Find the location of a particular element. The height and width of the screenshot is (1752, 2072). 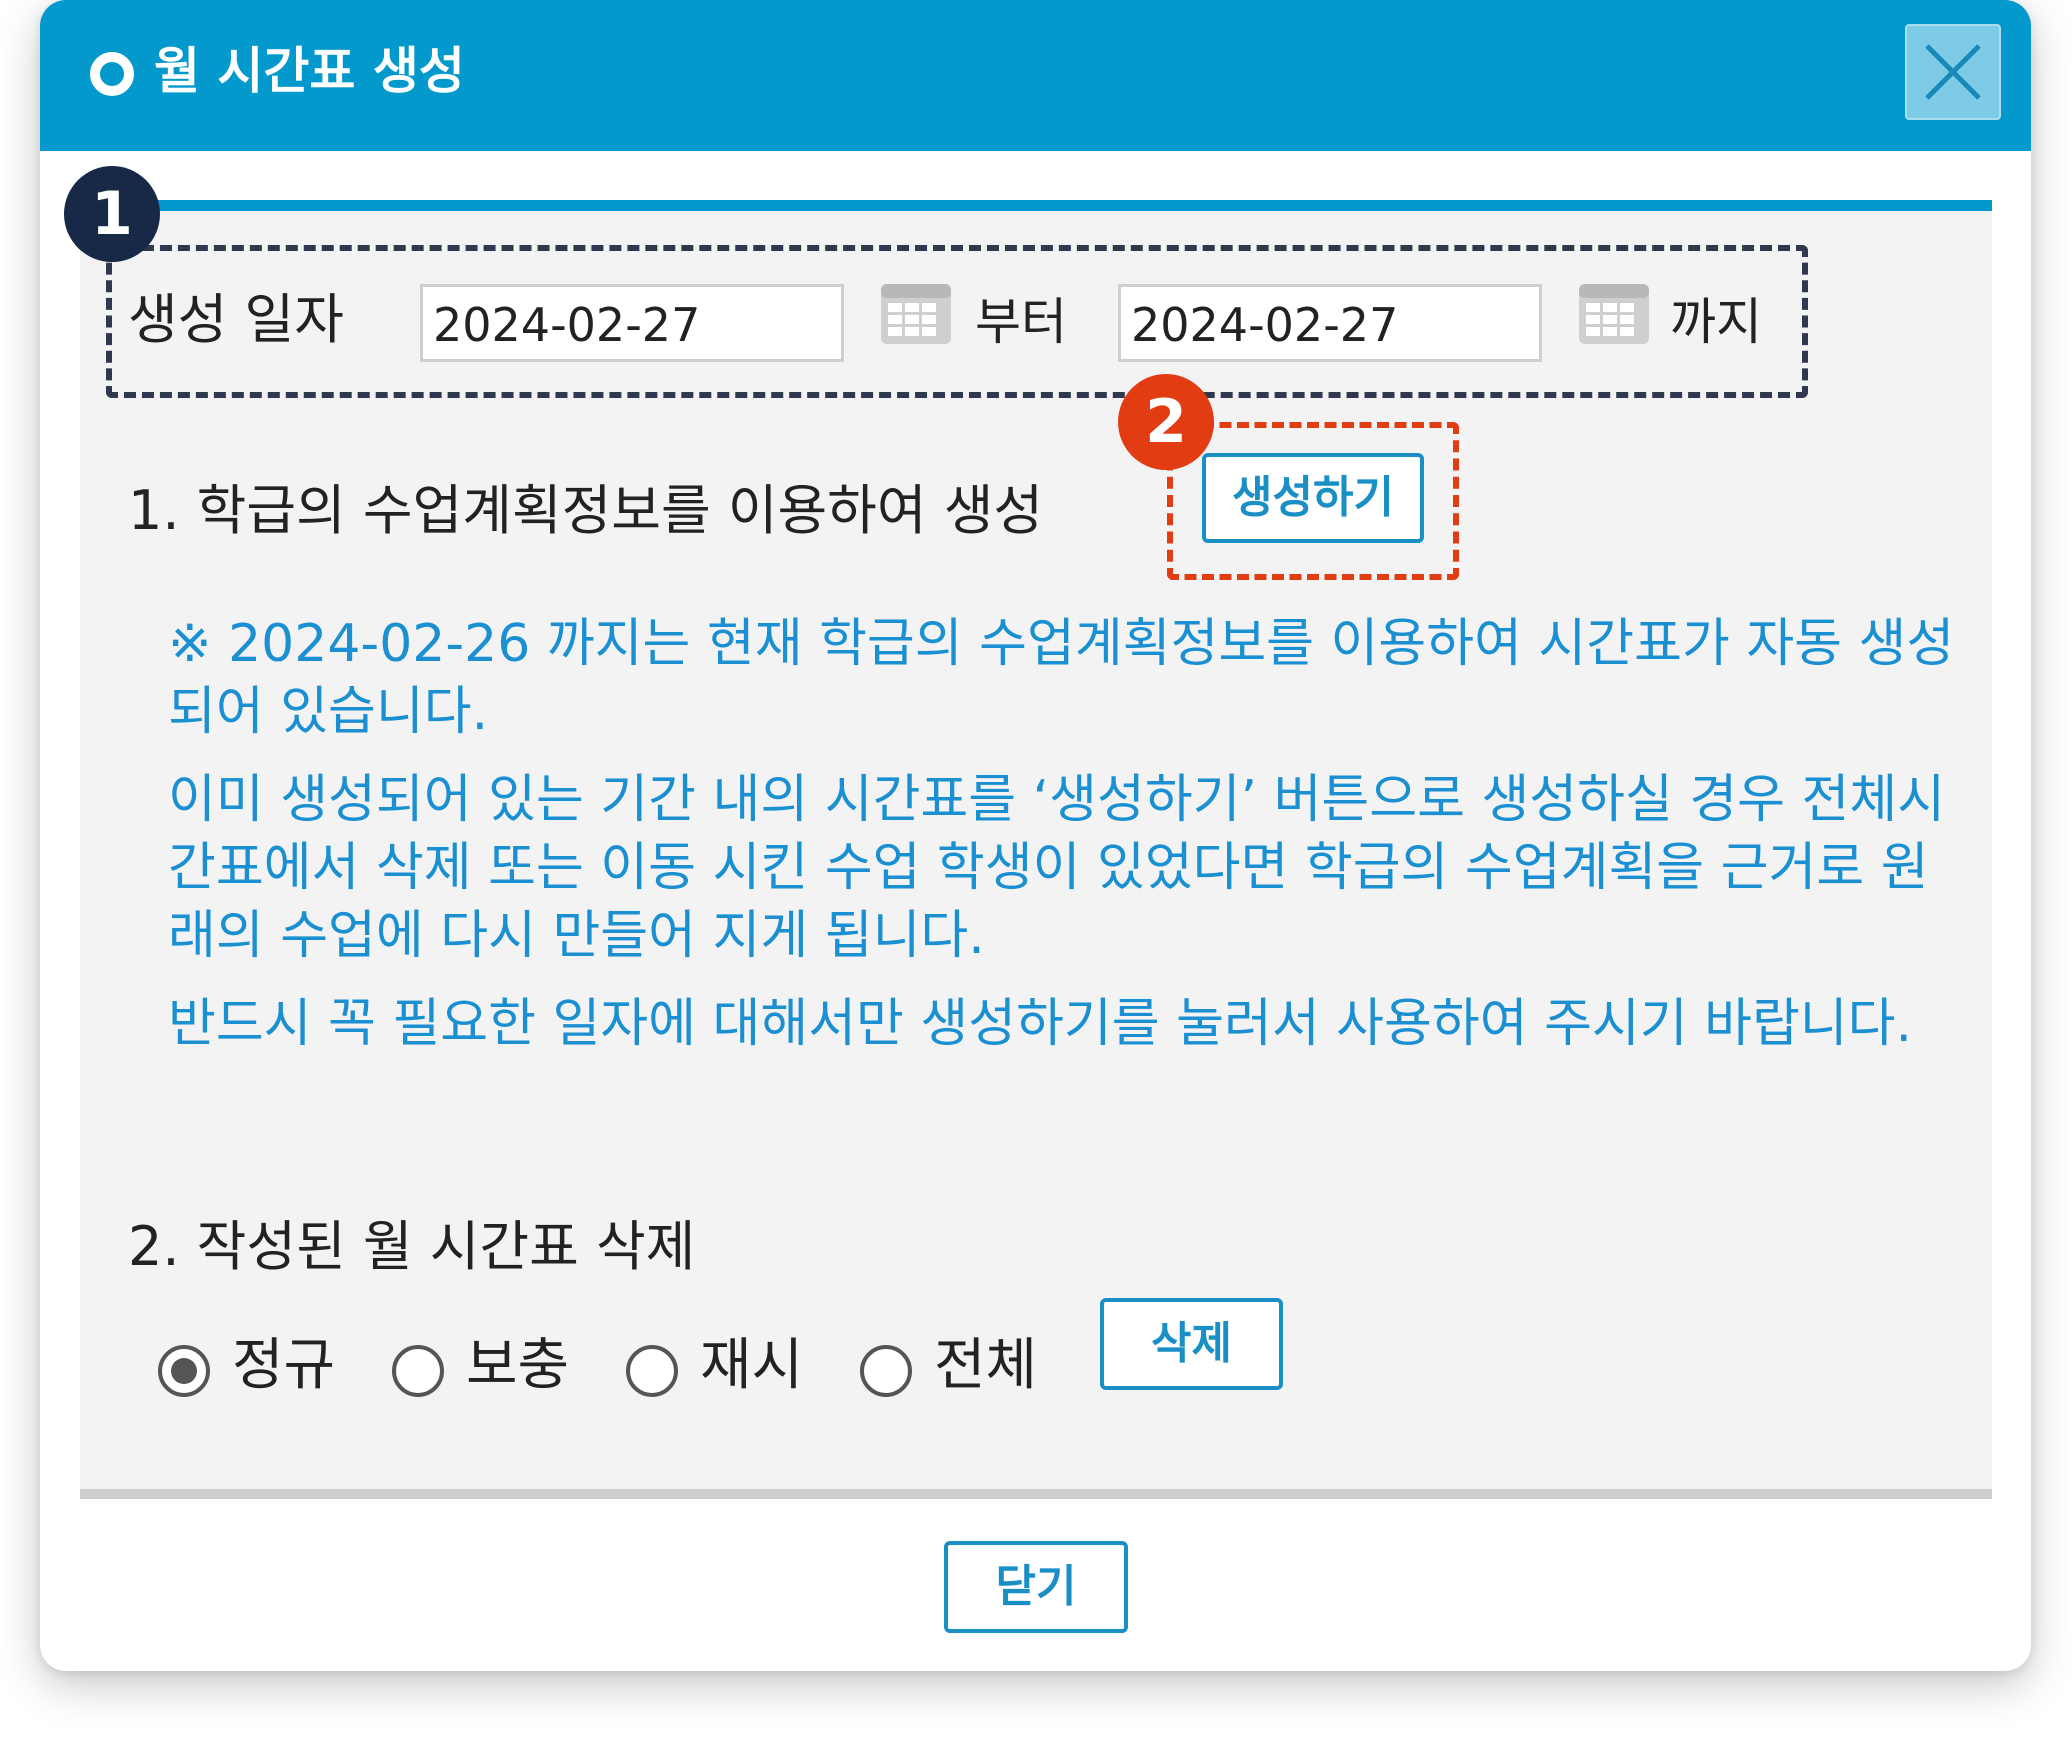

radio-button-checked is located at coordinates (184, 1371).